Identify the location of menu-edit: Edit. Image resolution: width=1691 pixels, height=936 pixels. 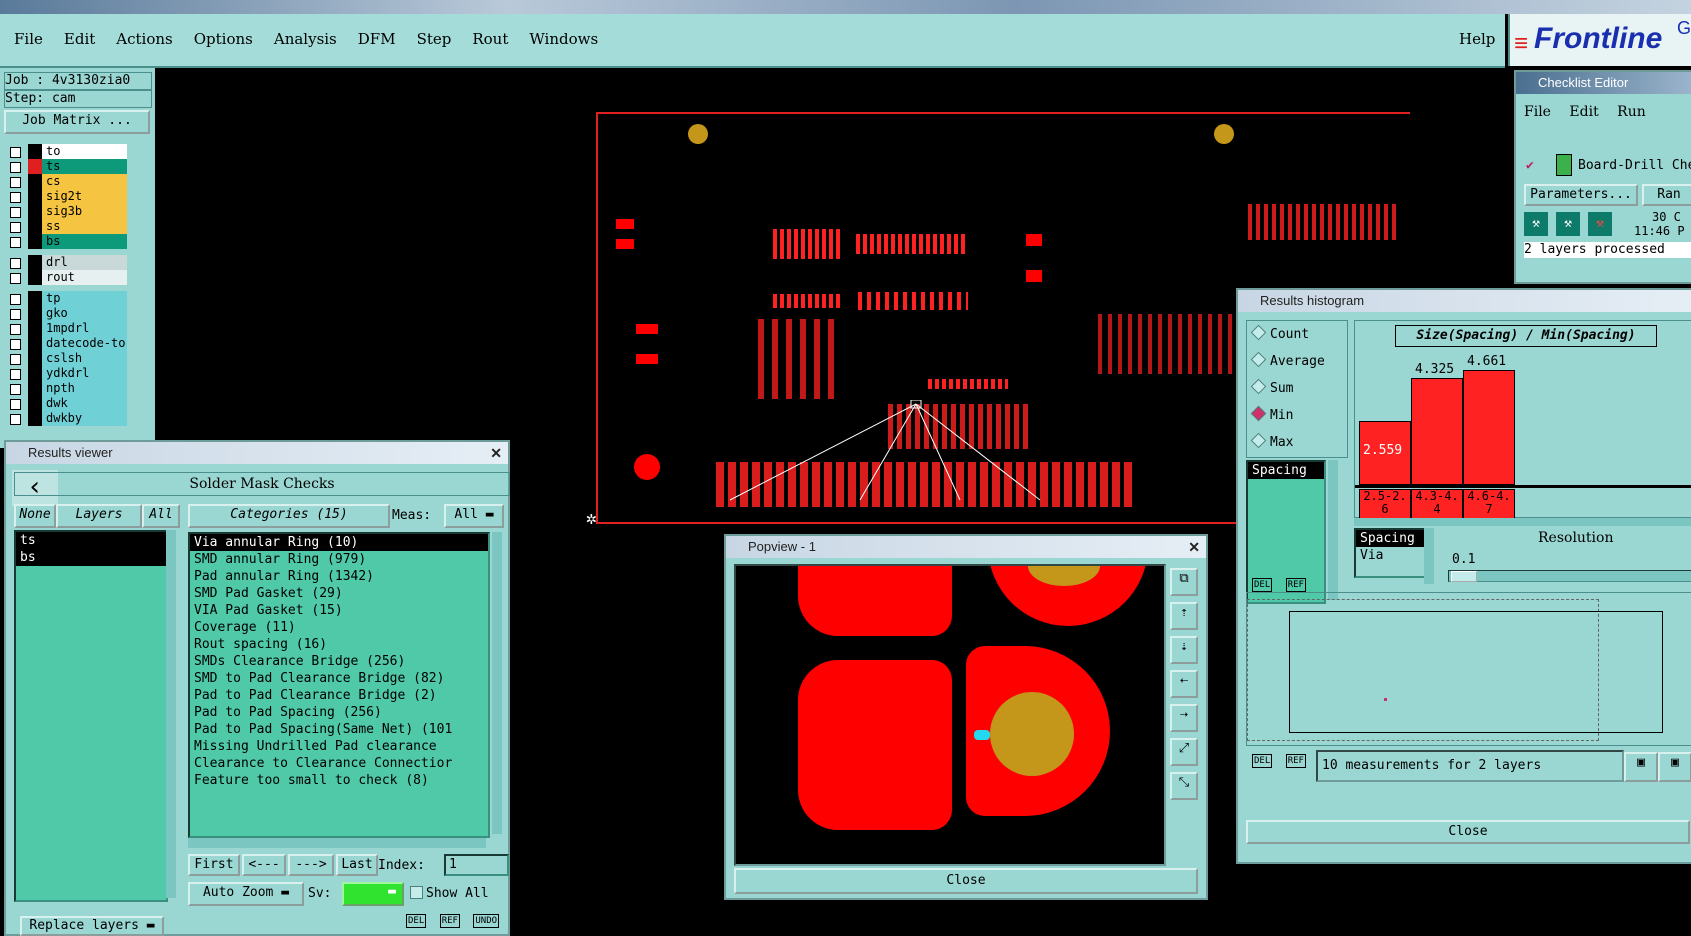
(79, 39).